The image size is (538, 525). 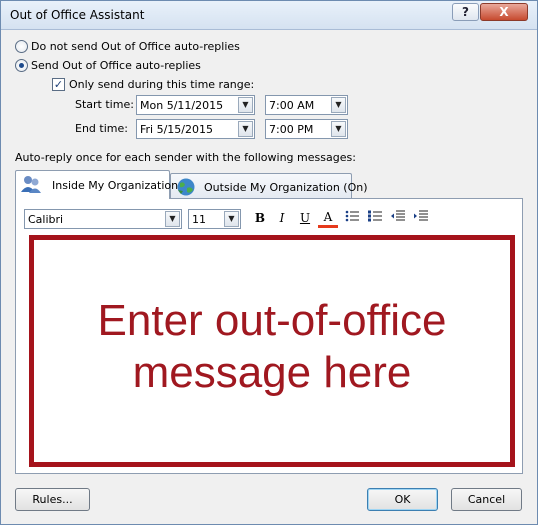 I want to click on help-button: ?, so click(x=465, y=12).